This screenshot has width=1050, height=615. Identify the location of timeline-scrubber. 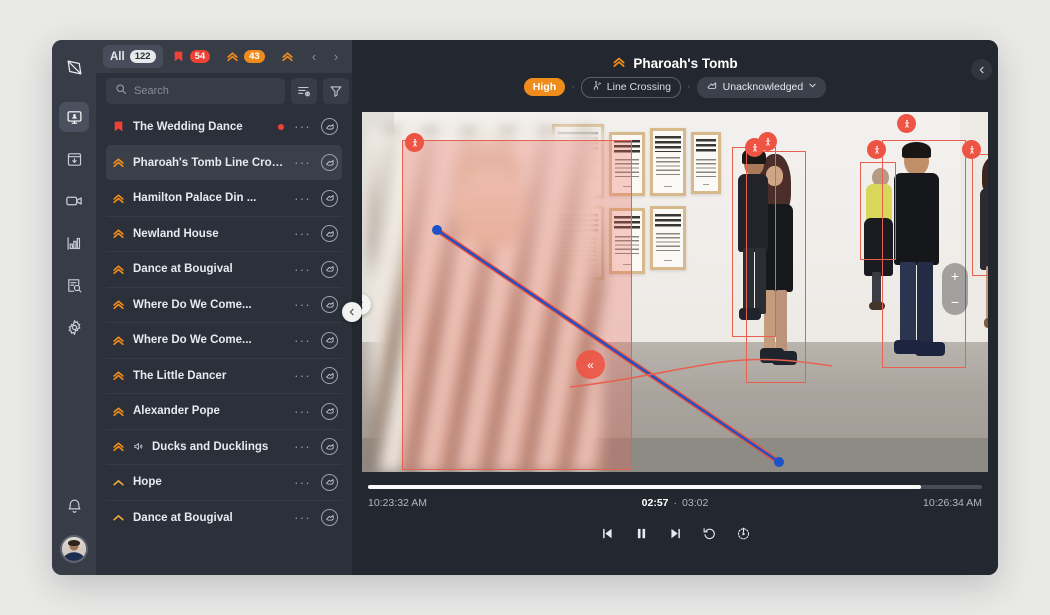
(675, 487).